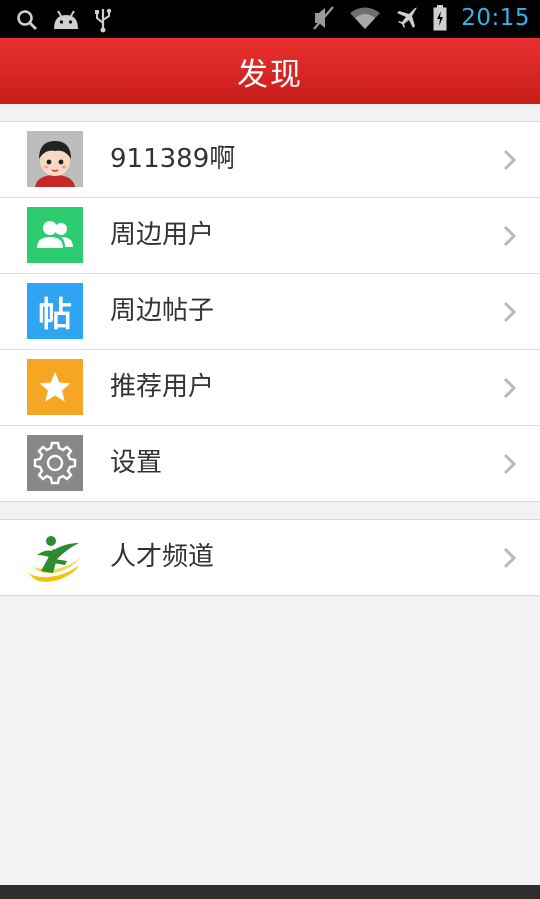 Image resolution: width=540 pixels, height=899 pixels. I want to click on menu-item-nearby-users: 周边用户, so click(270, 236).